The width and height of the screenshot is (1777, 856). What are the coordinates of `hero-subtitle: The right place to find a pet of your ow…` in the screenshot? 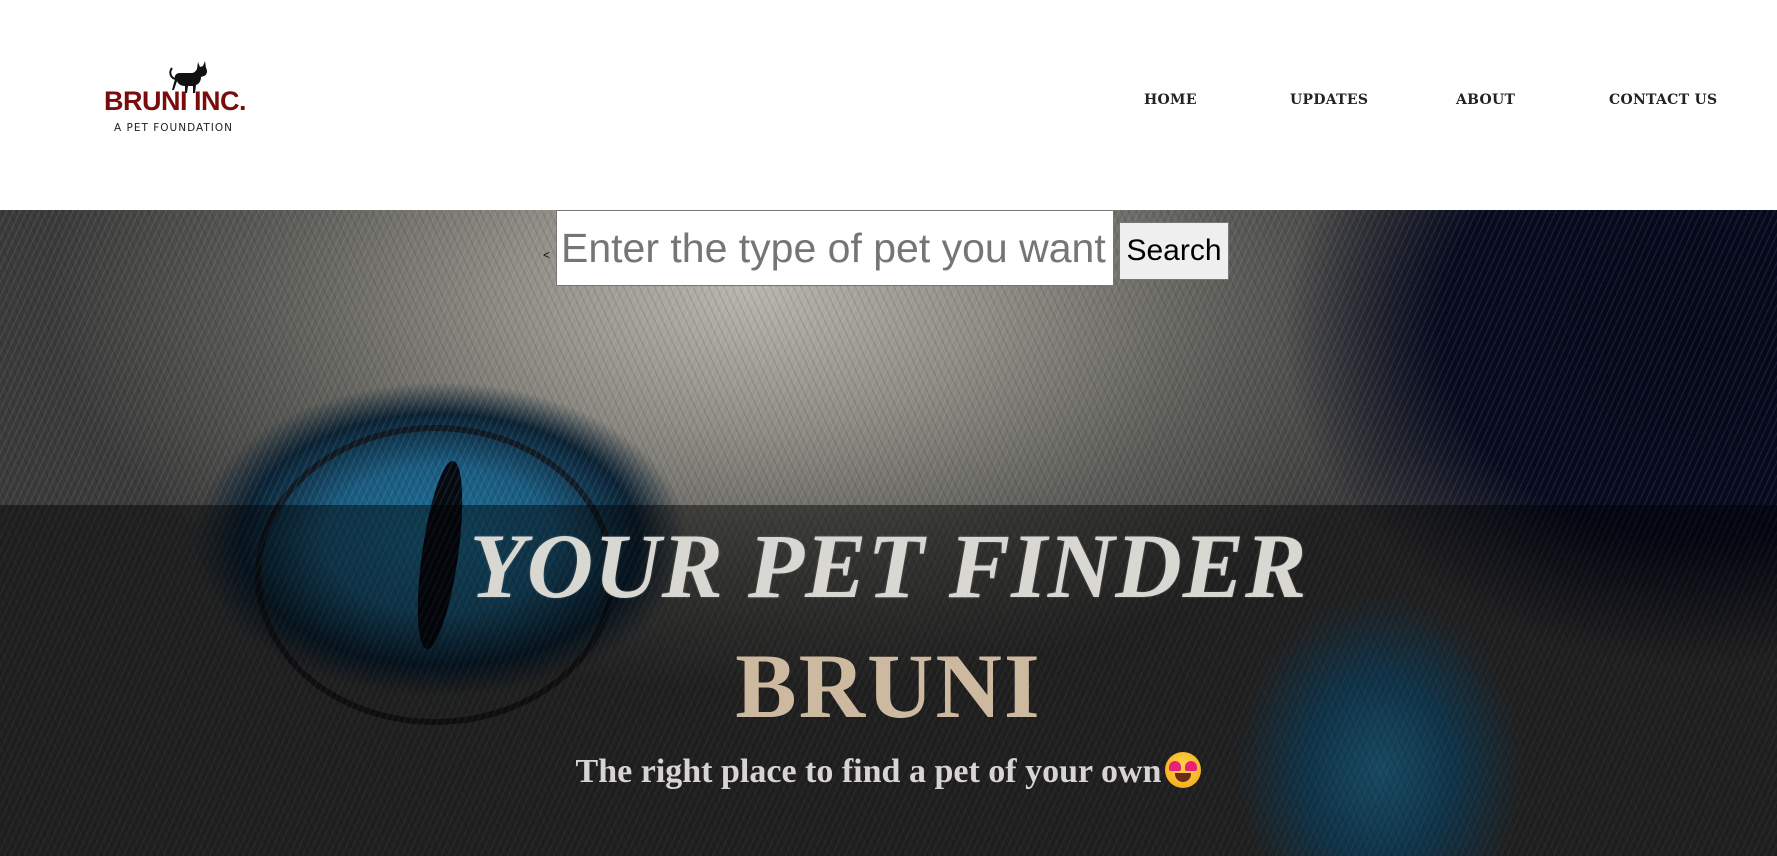 It's located at (868, 771).